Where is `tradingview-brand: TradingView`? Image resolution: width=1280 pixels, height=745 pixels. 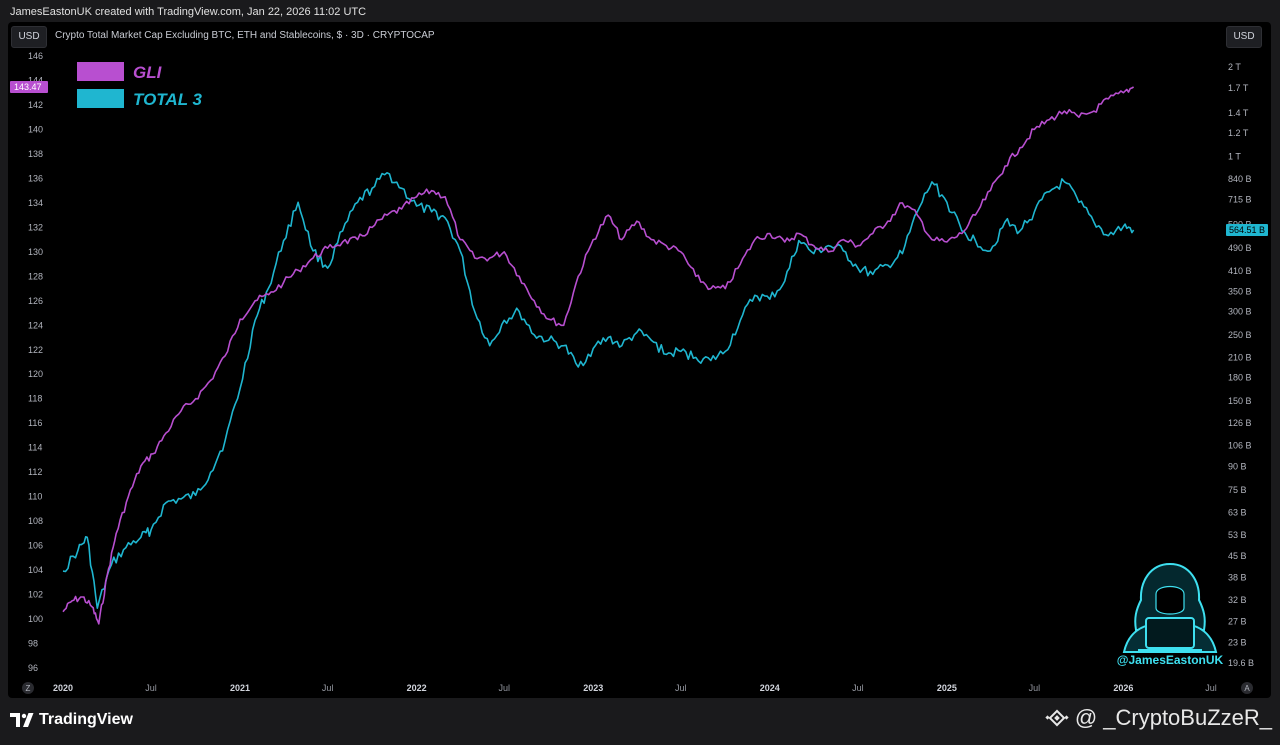
tradingview-brand: TradingView is located at coordinates (71, 720).